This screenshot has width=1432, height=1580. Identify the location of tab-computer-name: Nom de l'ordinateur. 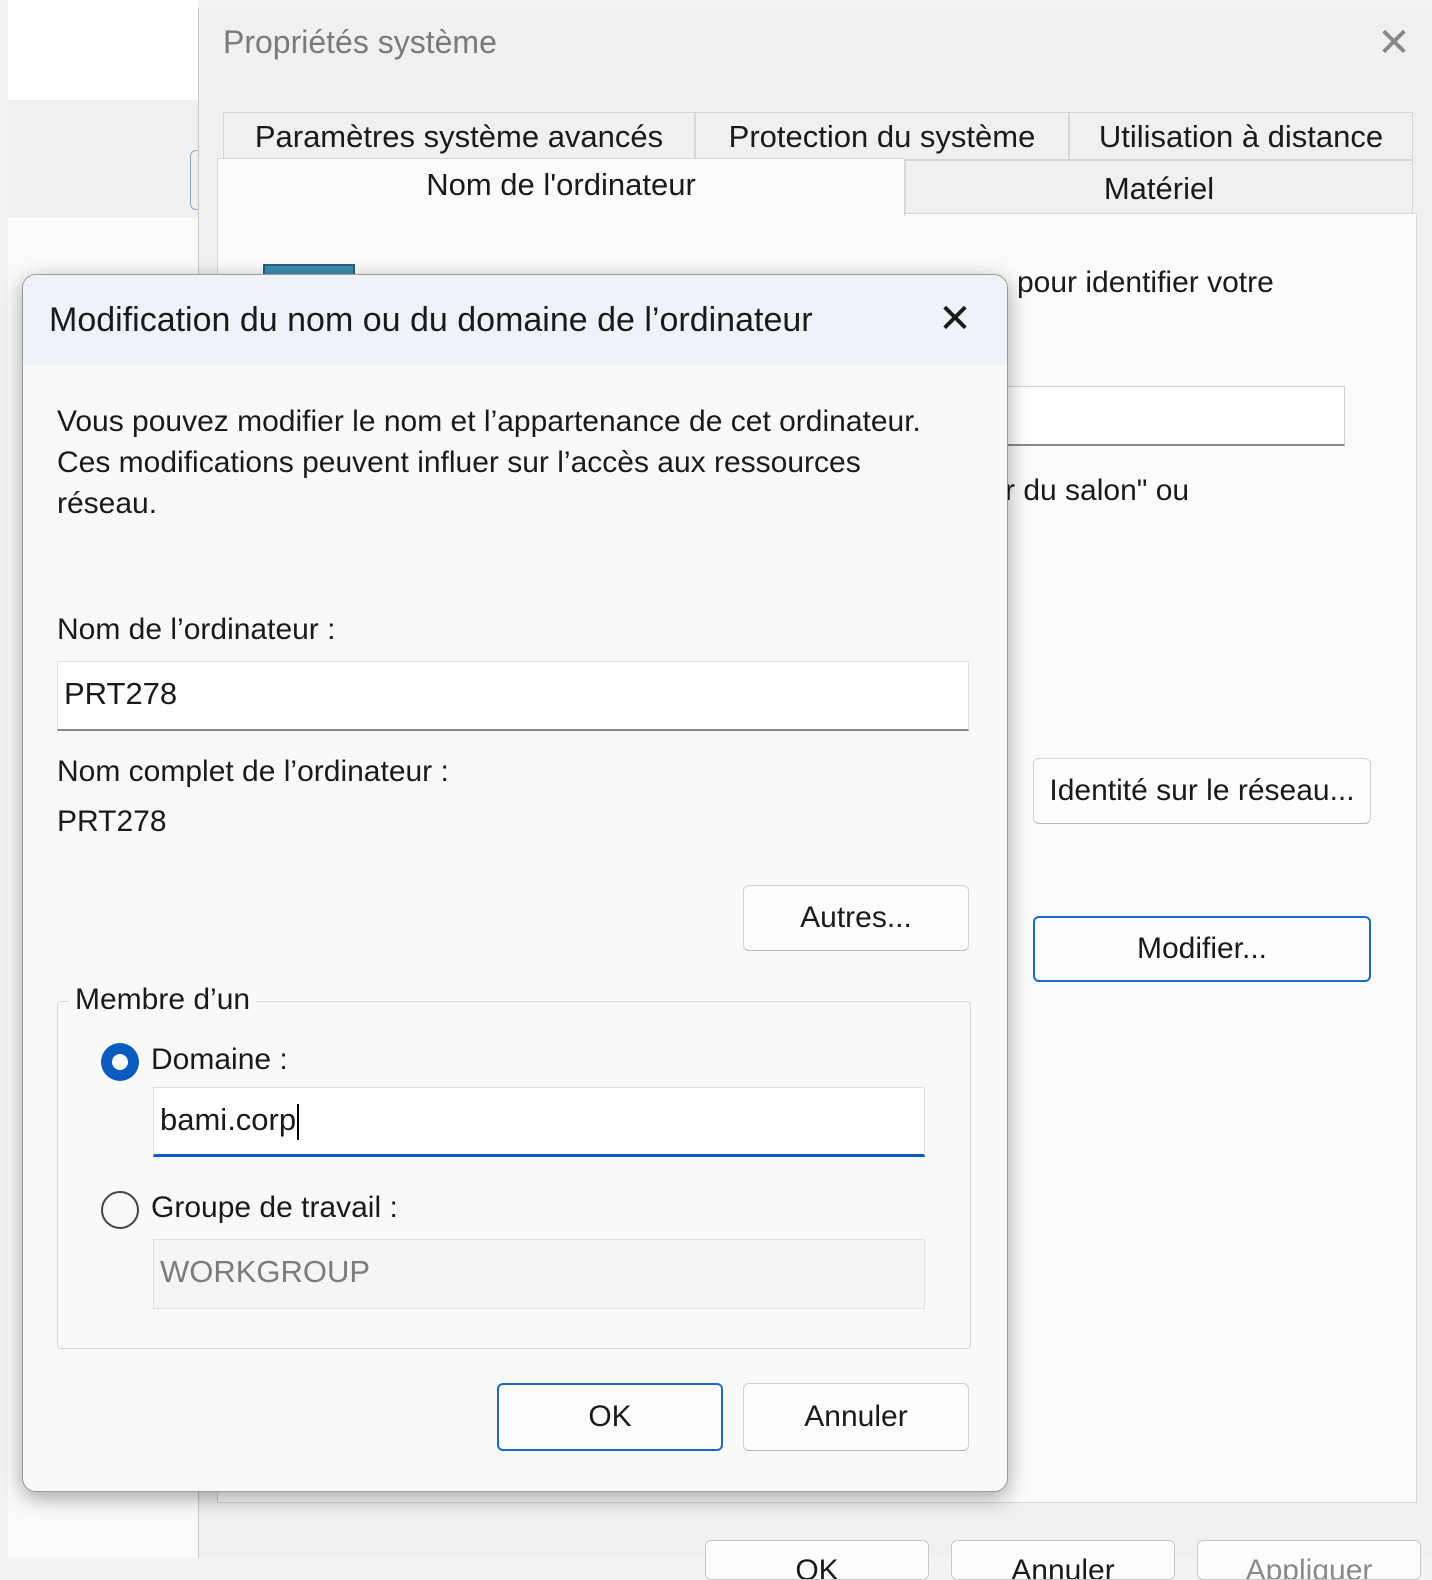
(561, 187).